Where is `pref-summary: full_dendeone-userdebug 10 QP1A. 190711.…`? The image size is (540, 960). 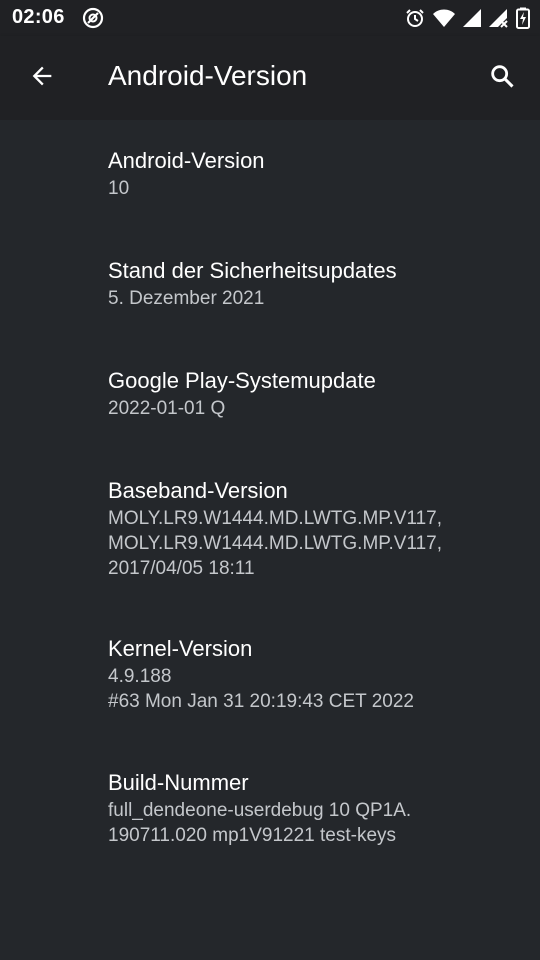 pref-summary: full_dendeone-userdebug 10 QP1A. 190711.… is located at coordinates (260, 823).